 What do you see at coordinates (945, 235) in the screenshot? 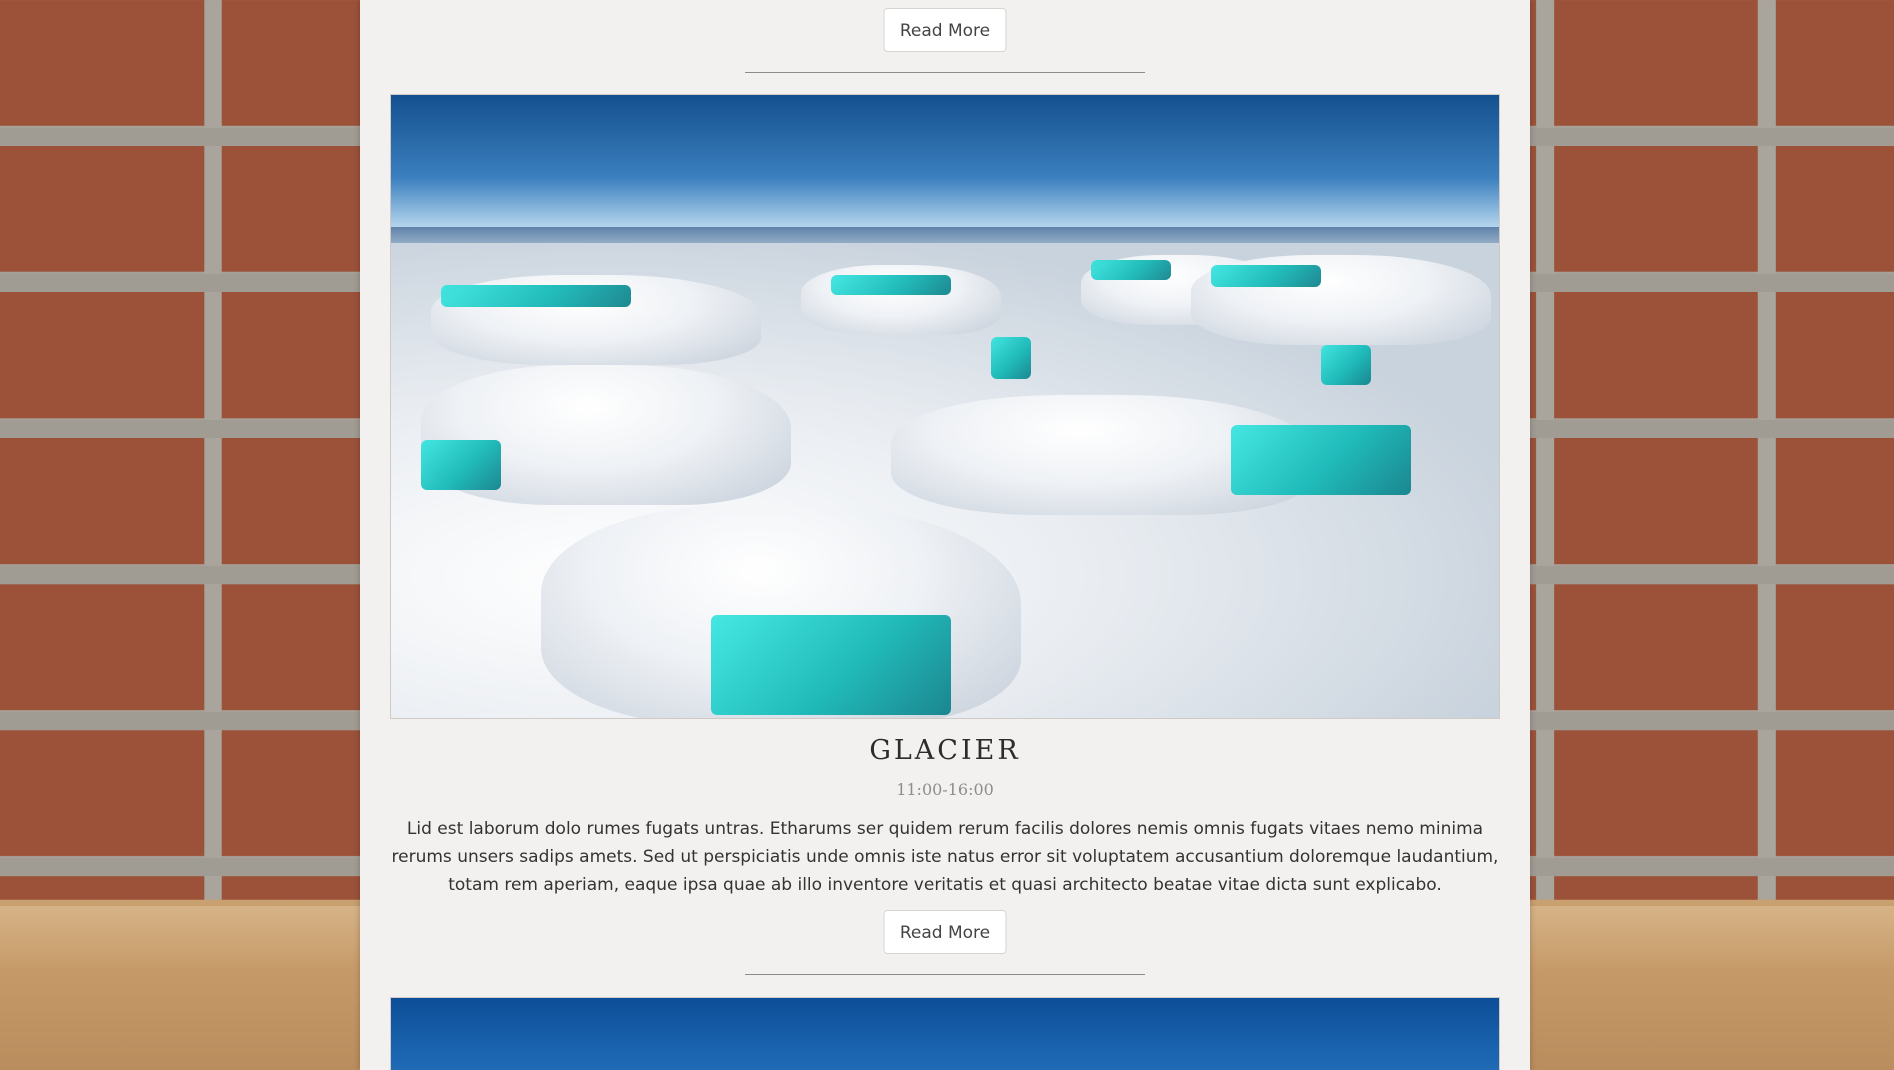
I see `photo-horizon` at bounding box center [945, 235].